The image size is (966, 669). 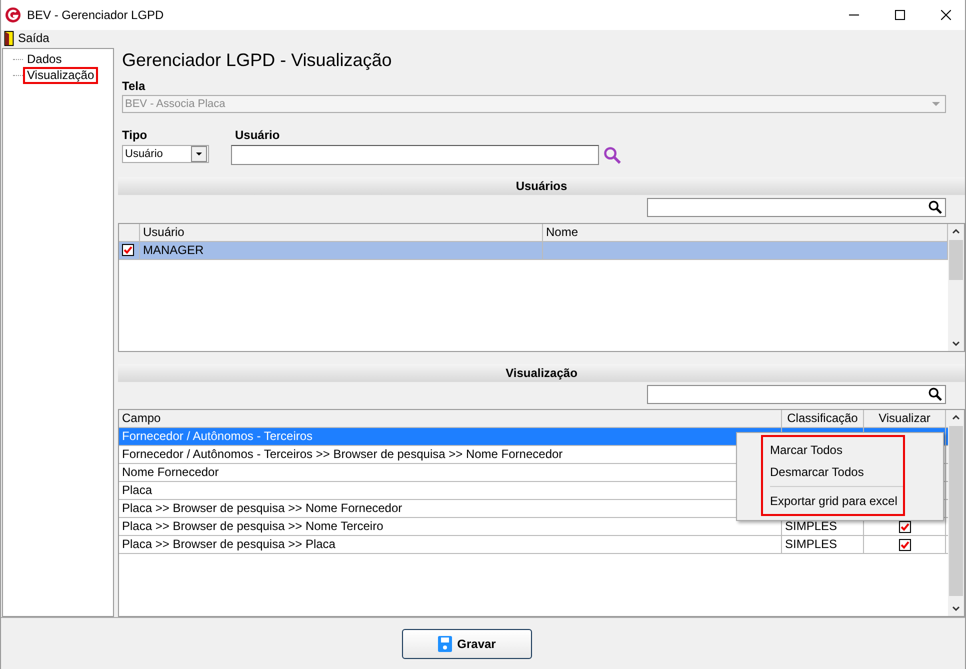 I want to click on field-label: Tela, so click(x=133, y=86).